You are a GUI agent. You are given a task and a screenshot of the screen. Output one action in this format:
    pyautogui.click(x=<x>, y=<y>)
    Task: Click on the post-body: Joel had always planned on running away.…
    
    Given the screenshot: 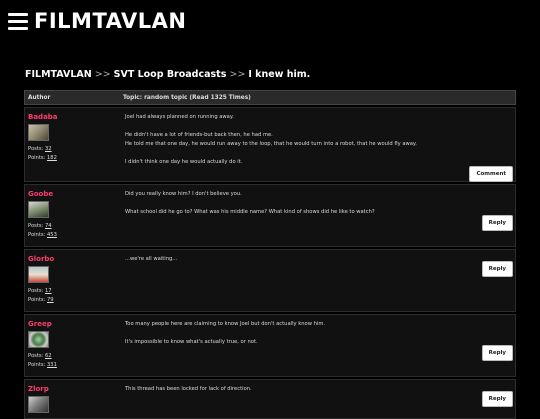 What is the action you would take?
    pyautogui.click(x=319, y=144)
    